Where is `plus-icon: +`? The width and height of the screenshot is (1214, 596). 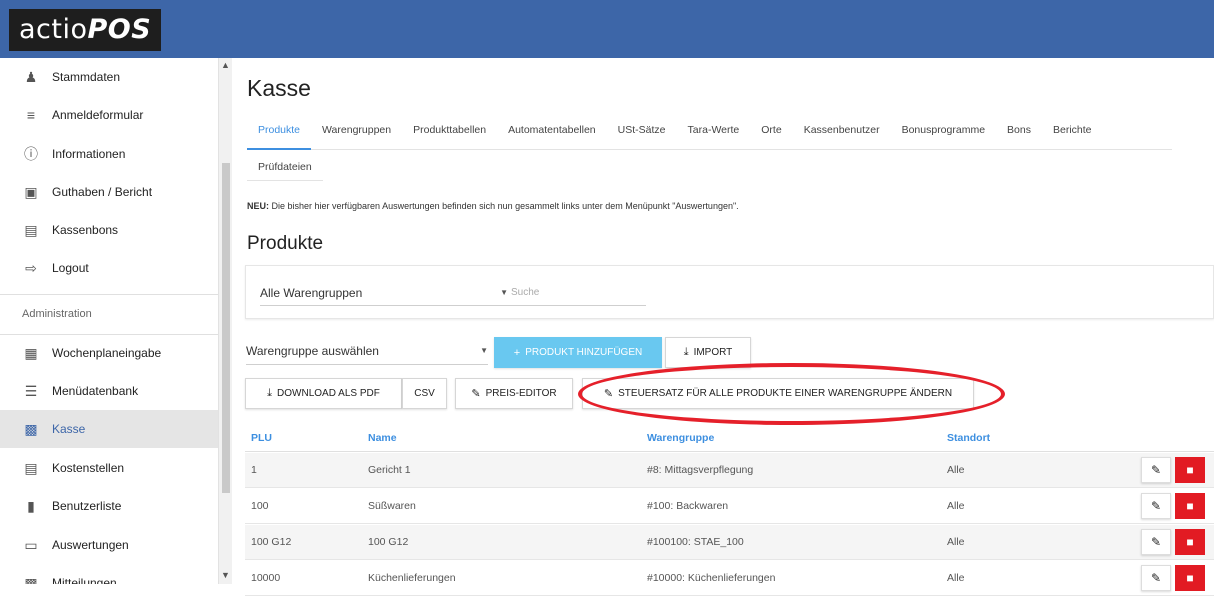
plus-icon: + is located at coordinates (517, 352).